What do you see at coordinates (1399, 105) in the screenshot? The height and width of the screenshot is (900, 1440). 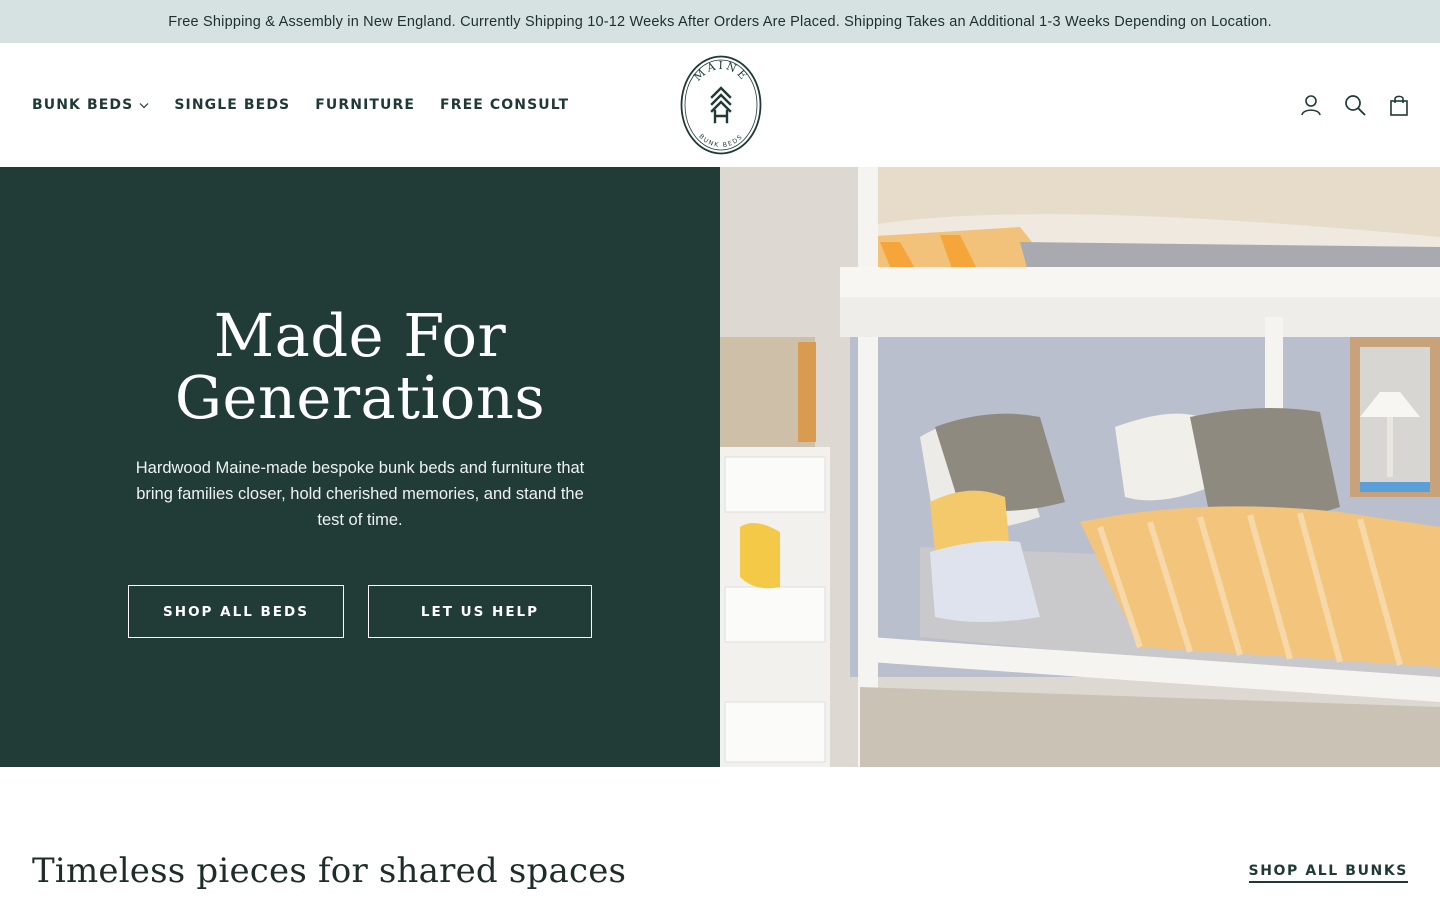 I see `cart-icon` at bounding box center [1399, 105].